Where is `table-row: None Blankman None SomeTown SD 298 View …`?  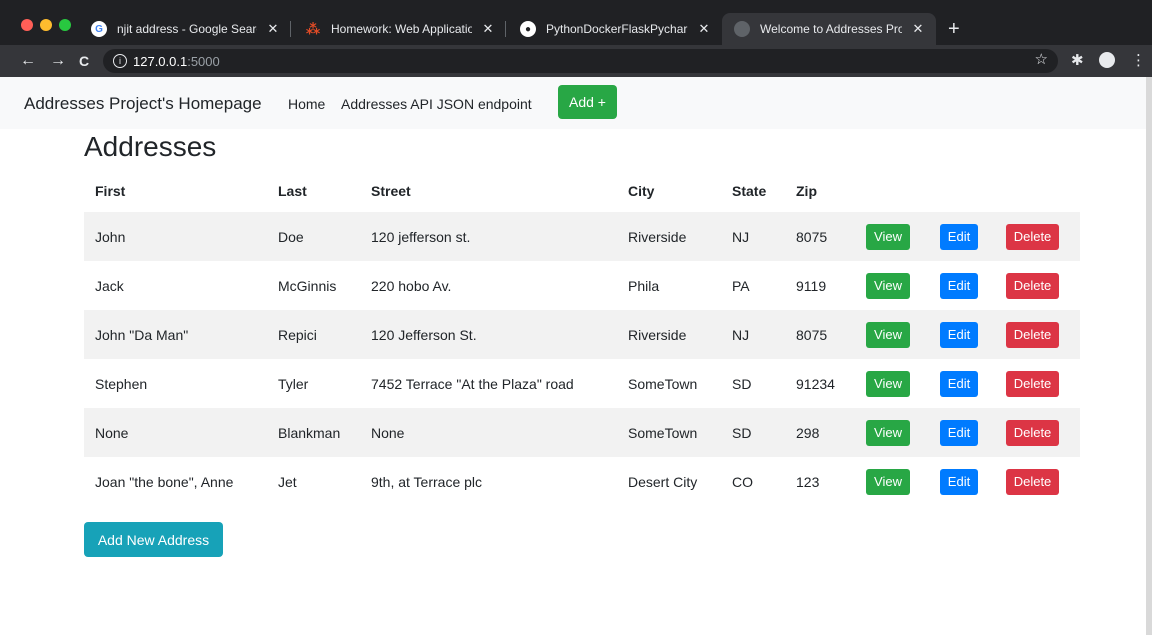 table-row: None Blankman None SomeTown SD 298 View … is located at coordinates (582, 432).